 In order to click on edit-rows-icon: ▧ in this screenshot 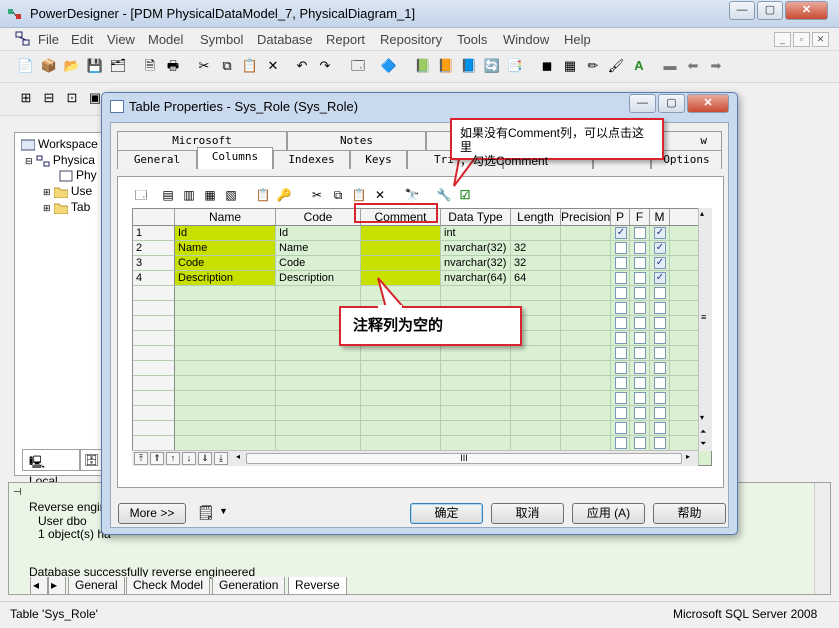, I will do `click(231, 195)`.